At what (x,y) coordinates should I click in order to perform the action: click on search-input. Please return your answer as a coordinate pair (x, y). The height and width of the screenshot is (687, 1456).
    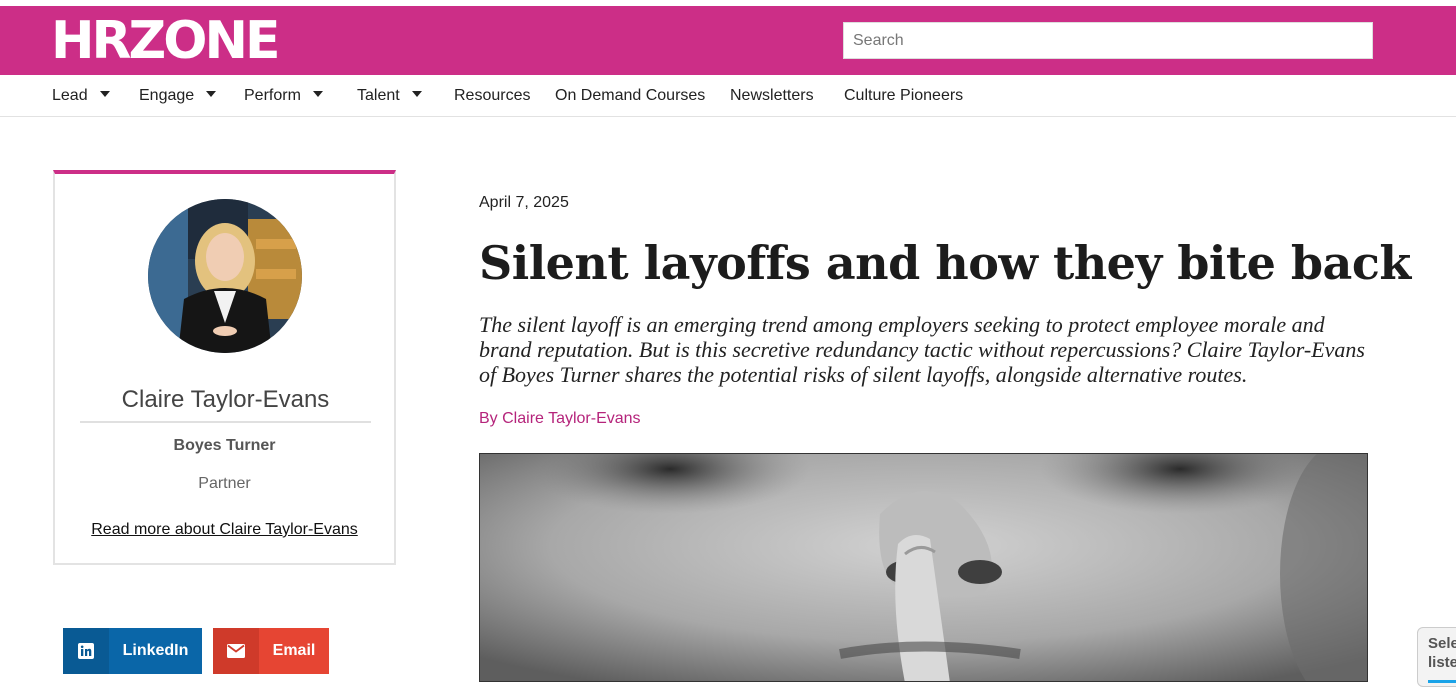
    Looking at the image, I should click on (1108, 40).